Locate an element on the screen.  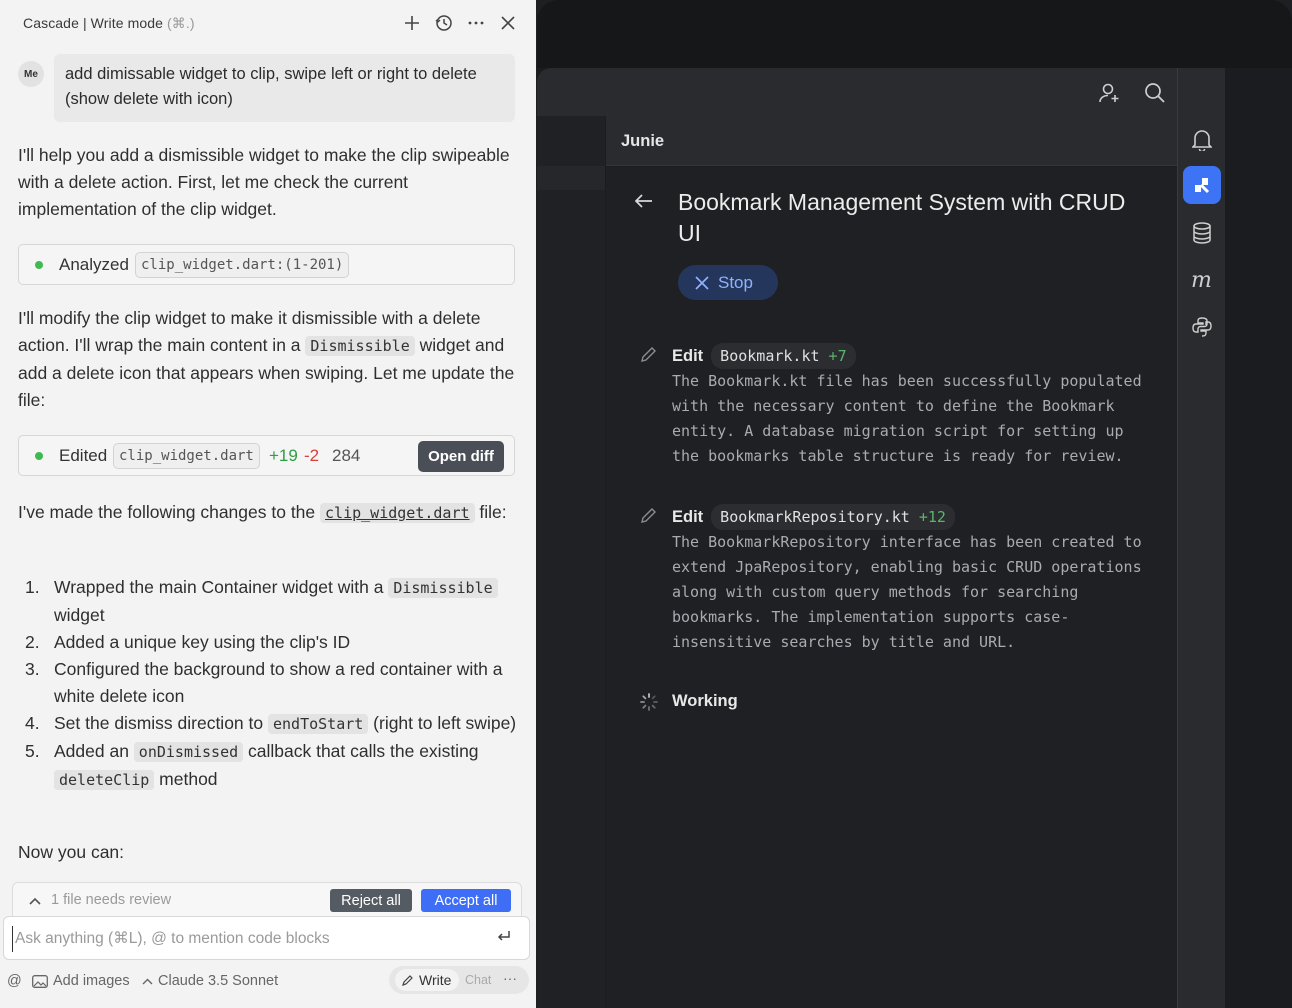
new-chat-plus-icon is located at coordinates (412, 23).